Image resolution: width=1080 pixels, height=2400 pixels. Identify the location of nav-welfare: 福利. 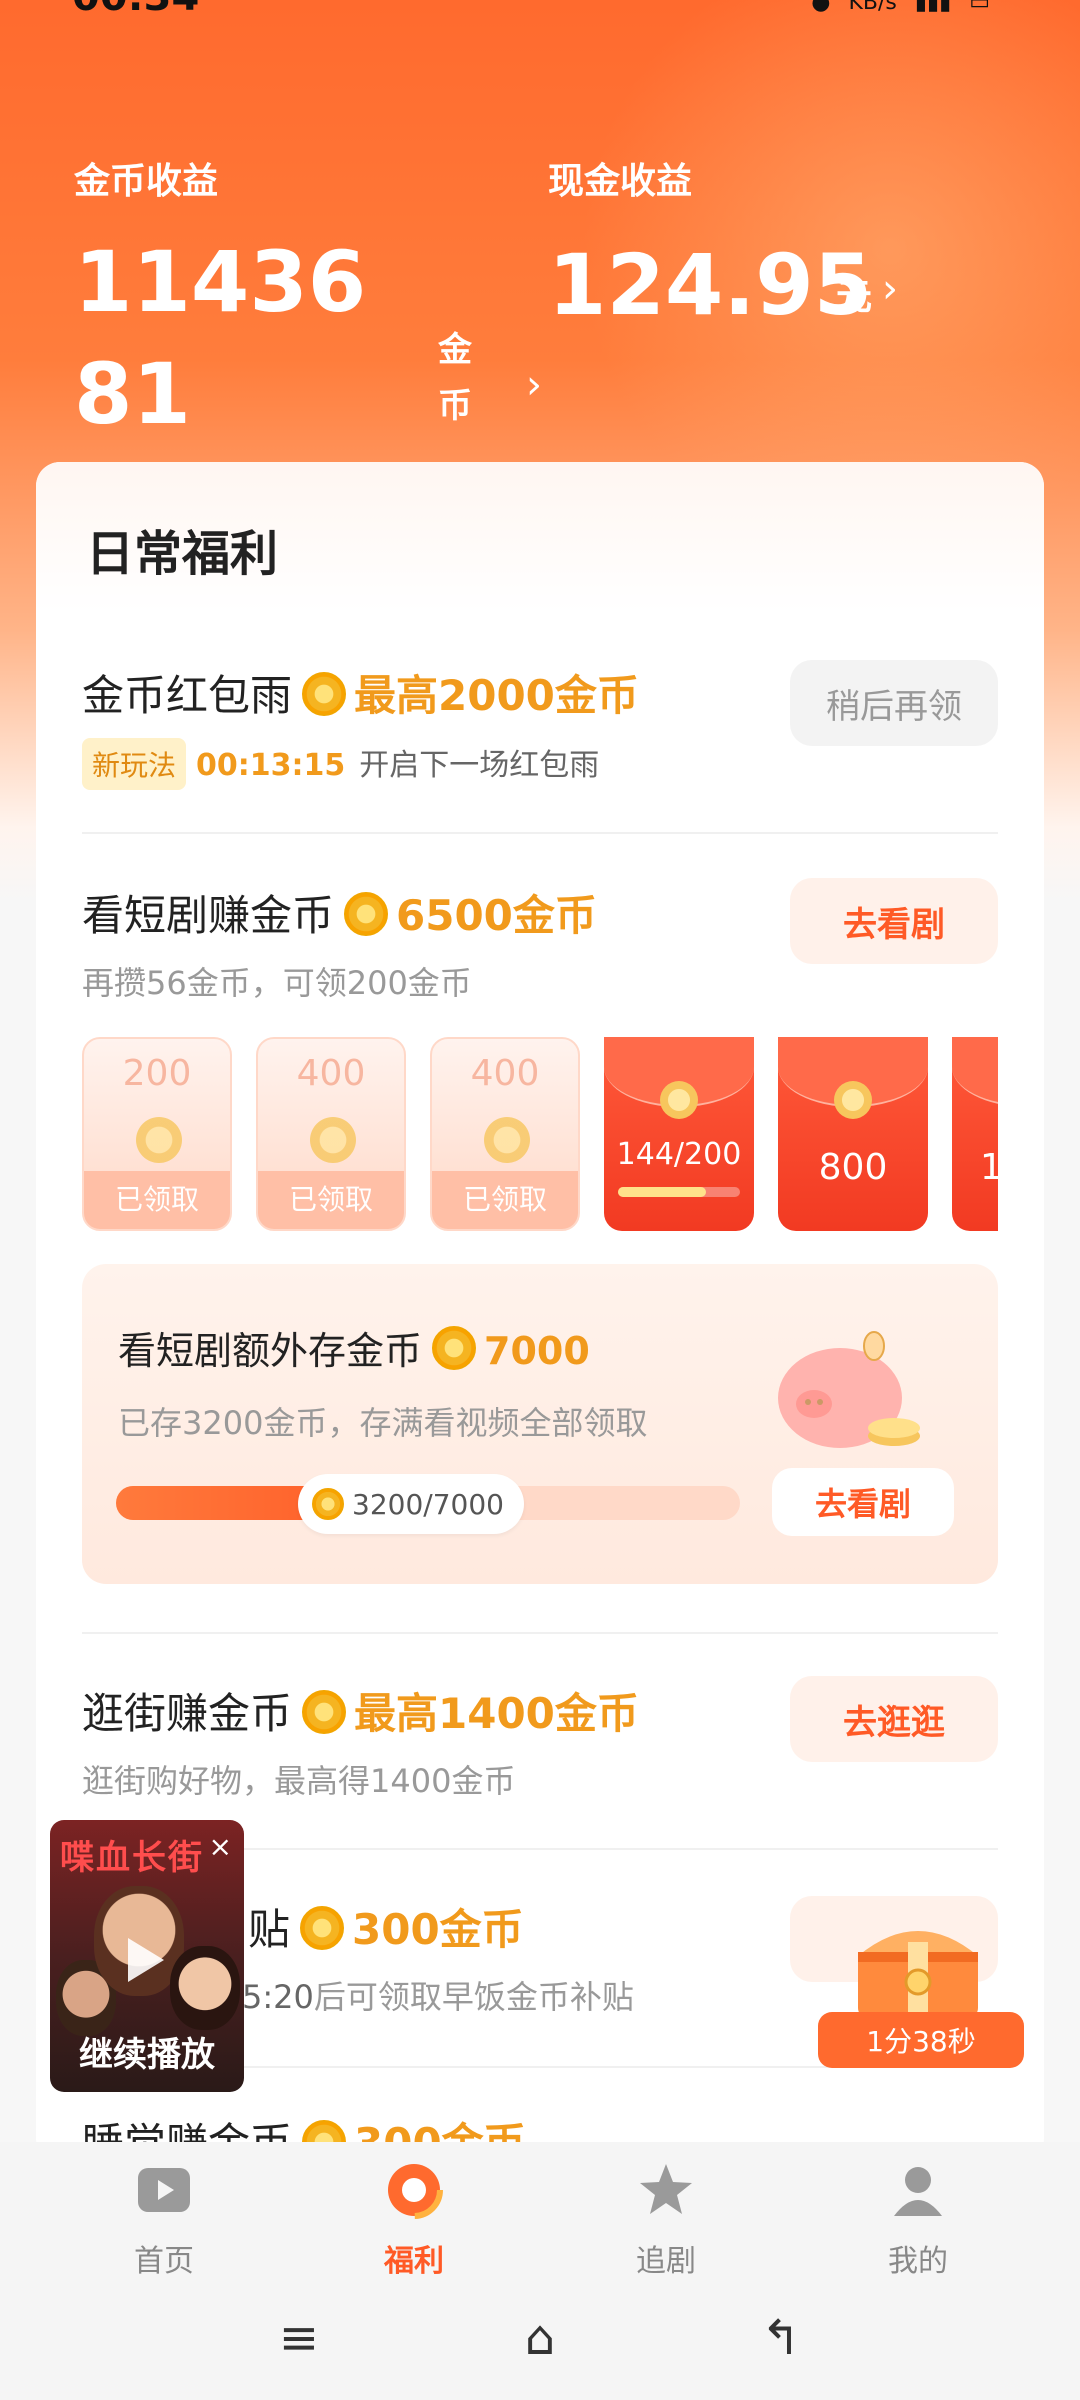
(414, 2220).